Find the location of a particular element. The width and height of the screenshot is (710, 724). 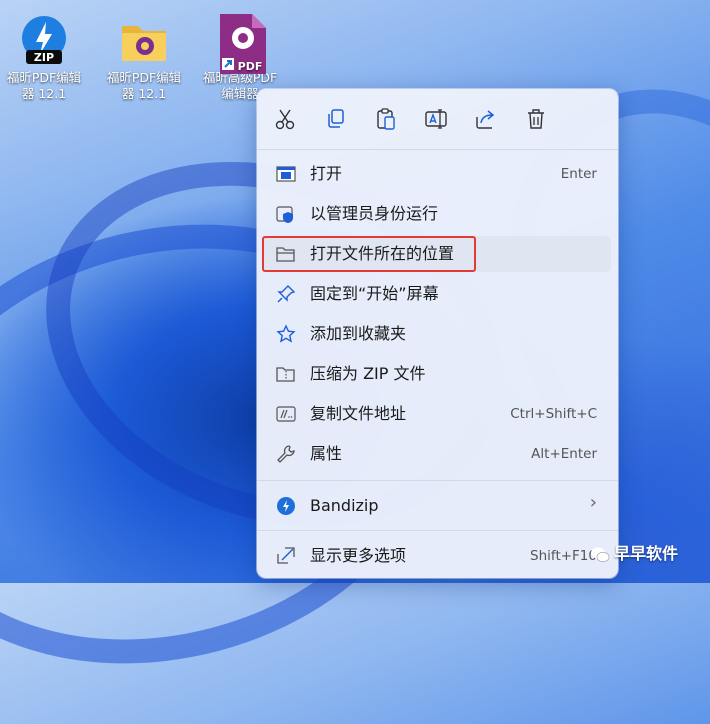

share-button is located at coordinates (486, 119).